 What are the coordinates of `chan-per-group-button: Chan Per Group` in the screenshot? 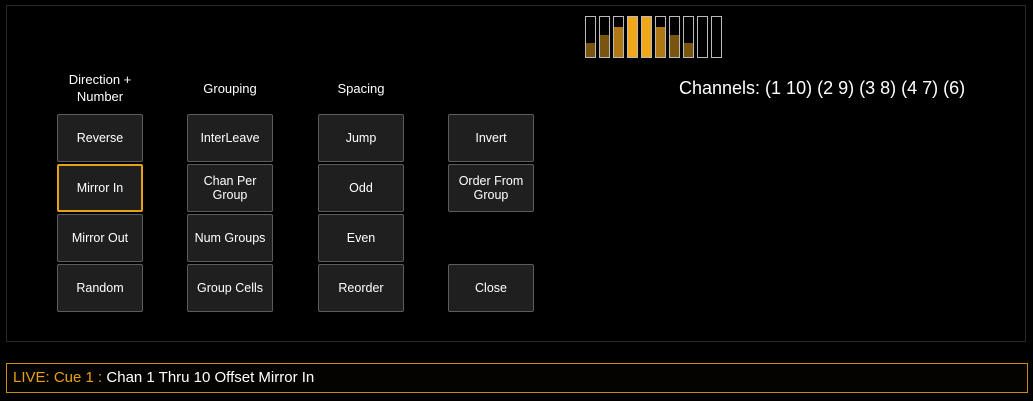 It's located at (230, 188).